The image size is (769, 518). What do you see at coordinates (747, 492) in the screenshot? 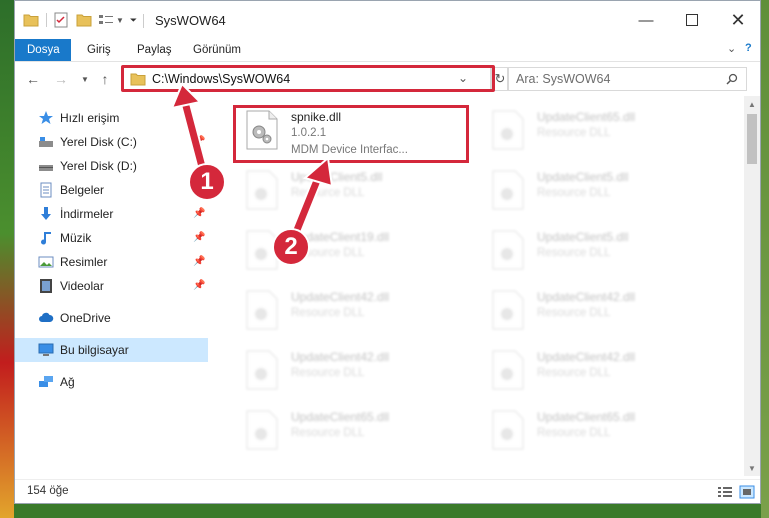
I see `large-icons-view-icon` at bounding box center [747, 492].